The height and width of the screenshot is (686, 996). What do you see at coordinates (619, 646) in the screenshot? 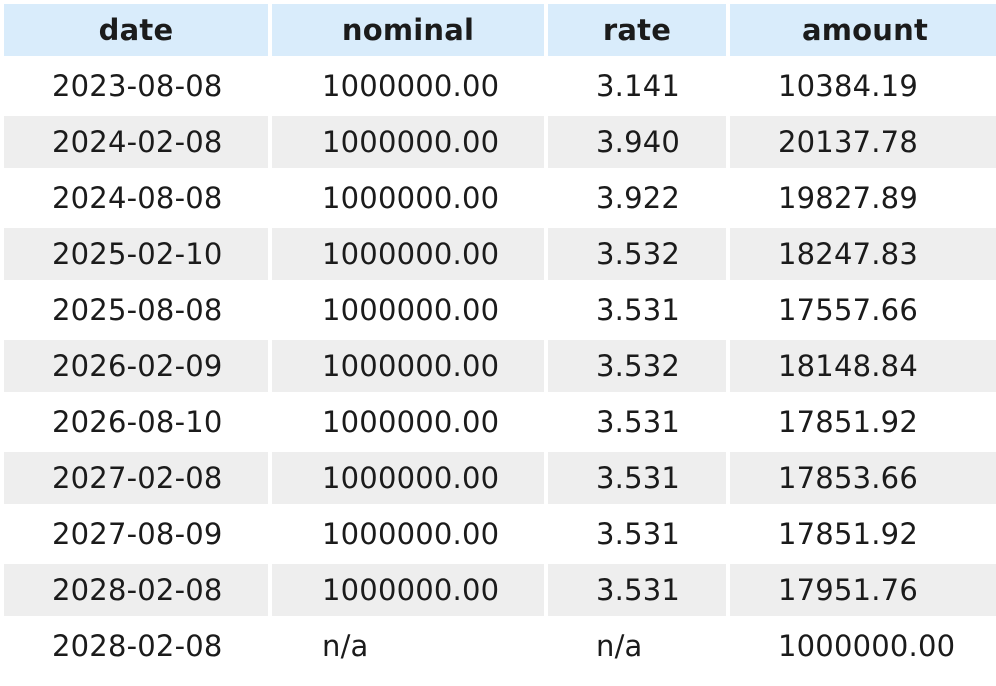
I see `cell-rate: n/a` at bounding box center [619, 646].